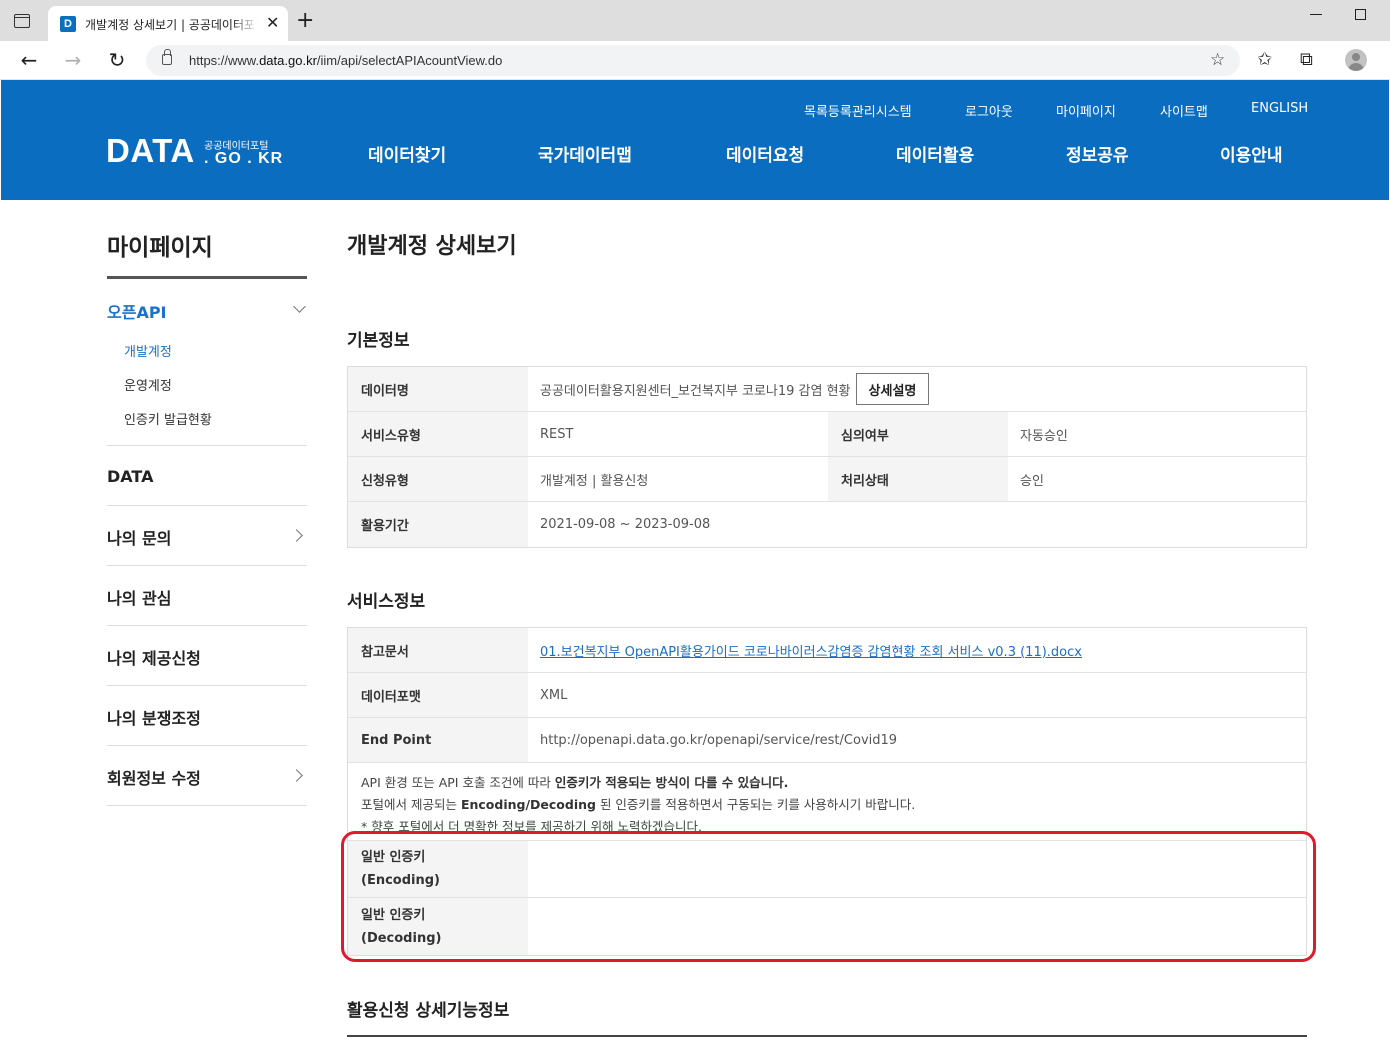  What do you see at coordinates (432, 246) in the screenshot?
I see `page-title: 개발계정 상세보기` at bounding box center [432, 246].